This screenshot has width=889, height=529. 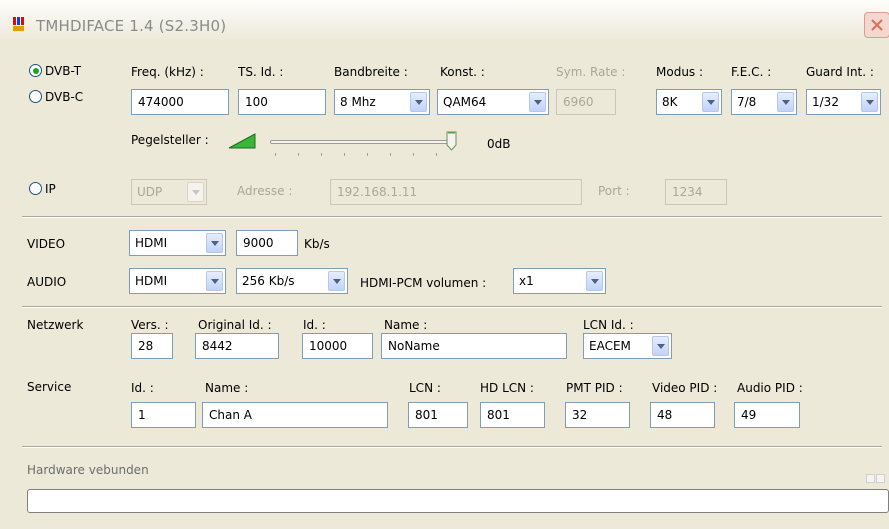 What do you see at coordinates (49, 387) in the screenshot?
I see `service-label: Service` at bounding box center [49, 387].